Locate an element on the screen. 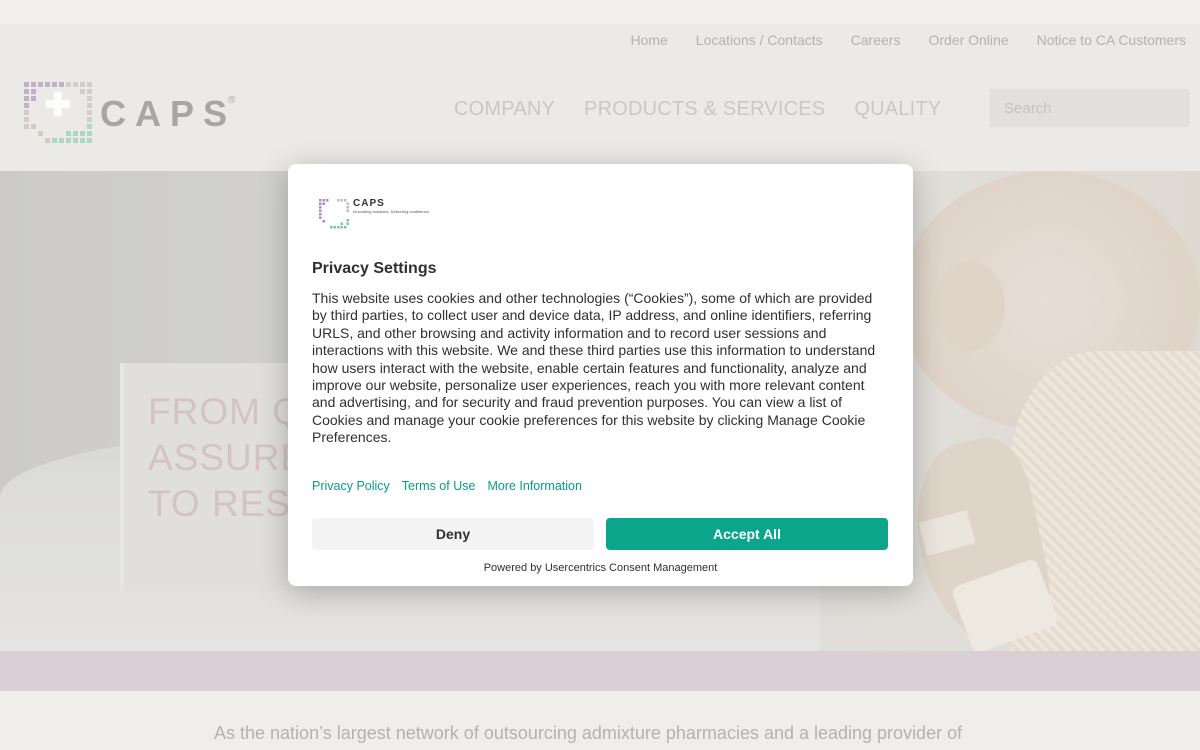  deny-button: Deny is located at coordinates (453, 534).